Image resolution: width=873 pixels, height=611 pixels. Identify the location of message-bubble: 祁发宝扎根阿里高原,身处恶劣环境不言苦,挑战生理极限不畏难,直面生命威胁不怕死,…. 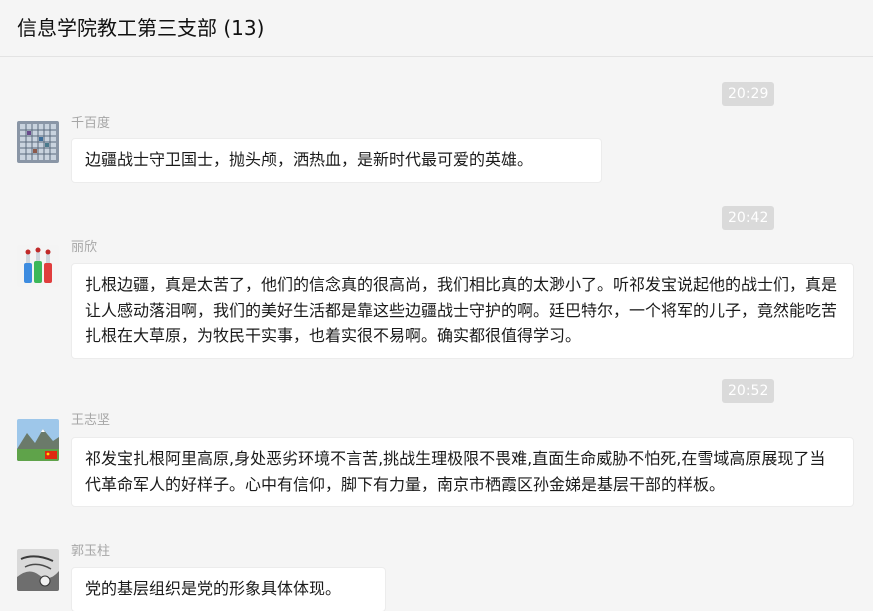
(462, 472).